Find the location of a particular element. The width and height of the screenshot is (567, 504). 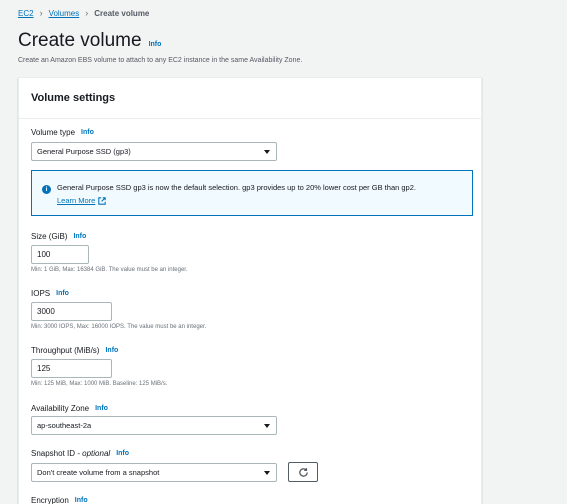

throughput-input: 125 is located at coordinates (71, 368).